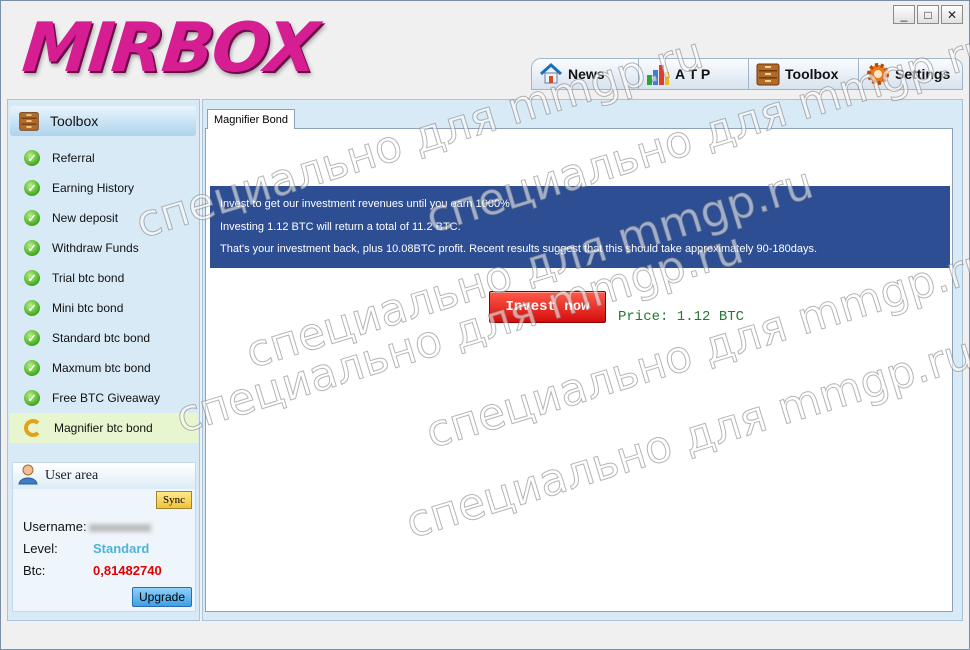 The image size is (970, 650). Describe the element at coordinates (74, 121) in the screenshot. I see `sidebar-title: Toolbox` at that location.